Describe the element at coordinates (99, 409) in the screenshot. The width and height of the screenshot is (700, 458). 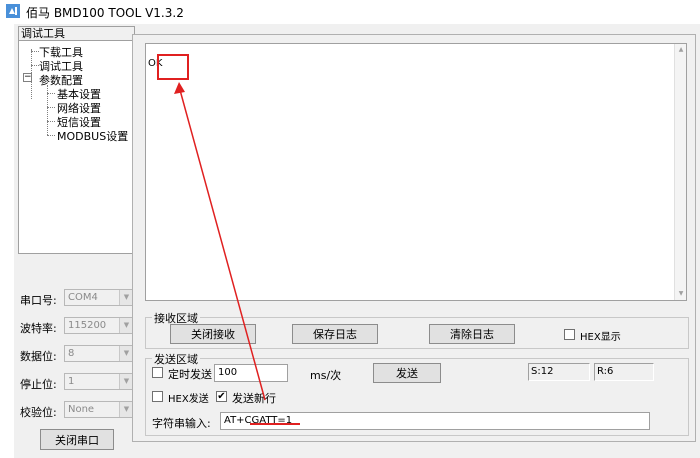
I see `parity-select: None ▼` at that location.